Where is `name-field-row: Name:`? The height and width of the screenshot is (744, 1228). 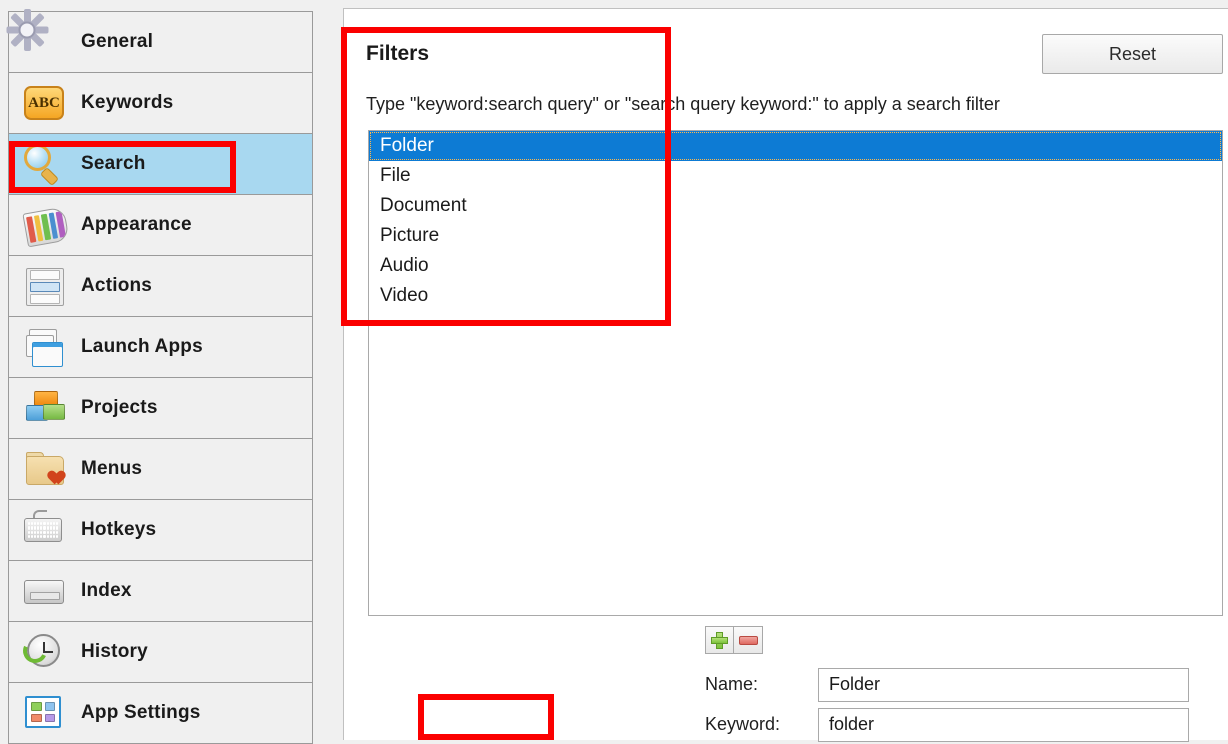
name-field-row: Name: is located at coordinates (947, 684).